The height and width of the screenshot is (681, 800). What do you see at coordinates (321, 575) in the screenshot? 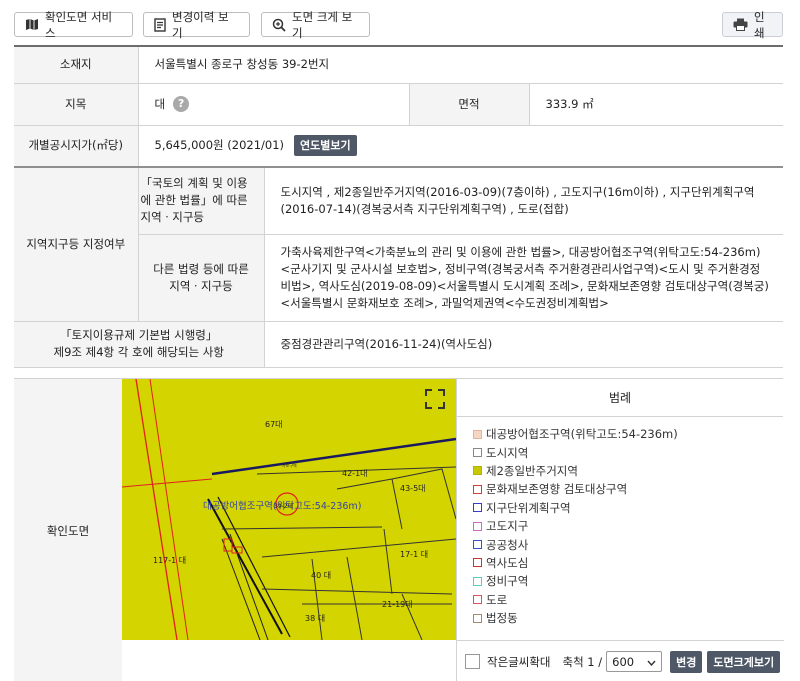
I see `parcel-40: 40 대` at bounding box center [321, 575].